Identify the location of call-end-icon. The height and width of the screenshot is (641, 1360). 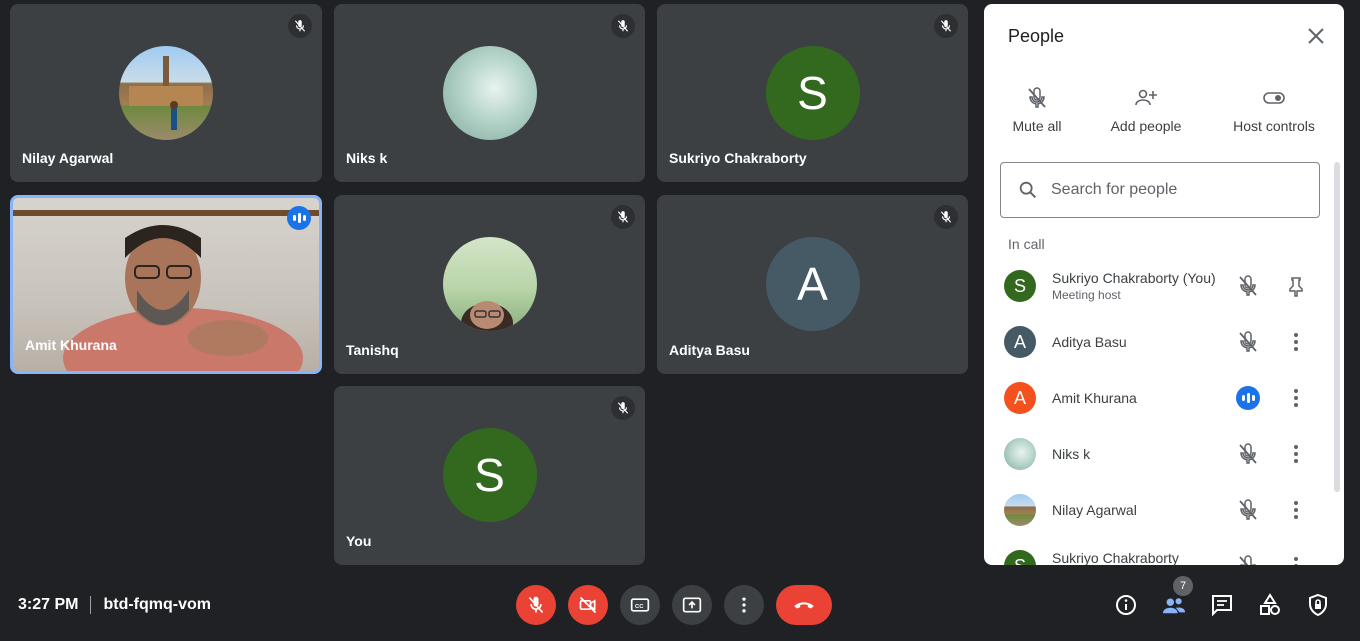
(804, 605).